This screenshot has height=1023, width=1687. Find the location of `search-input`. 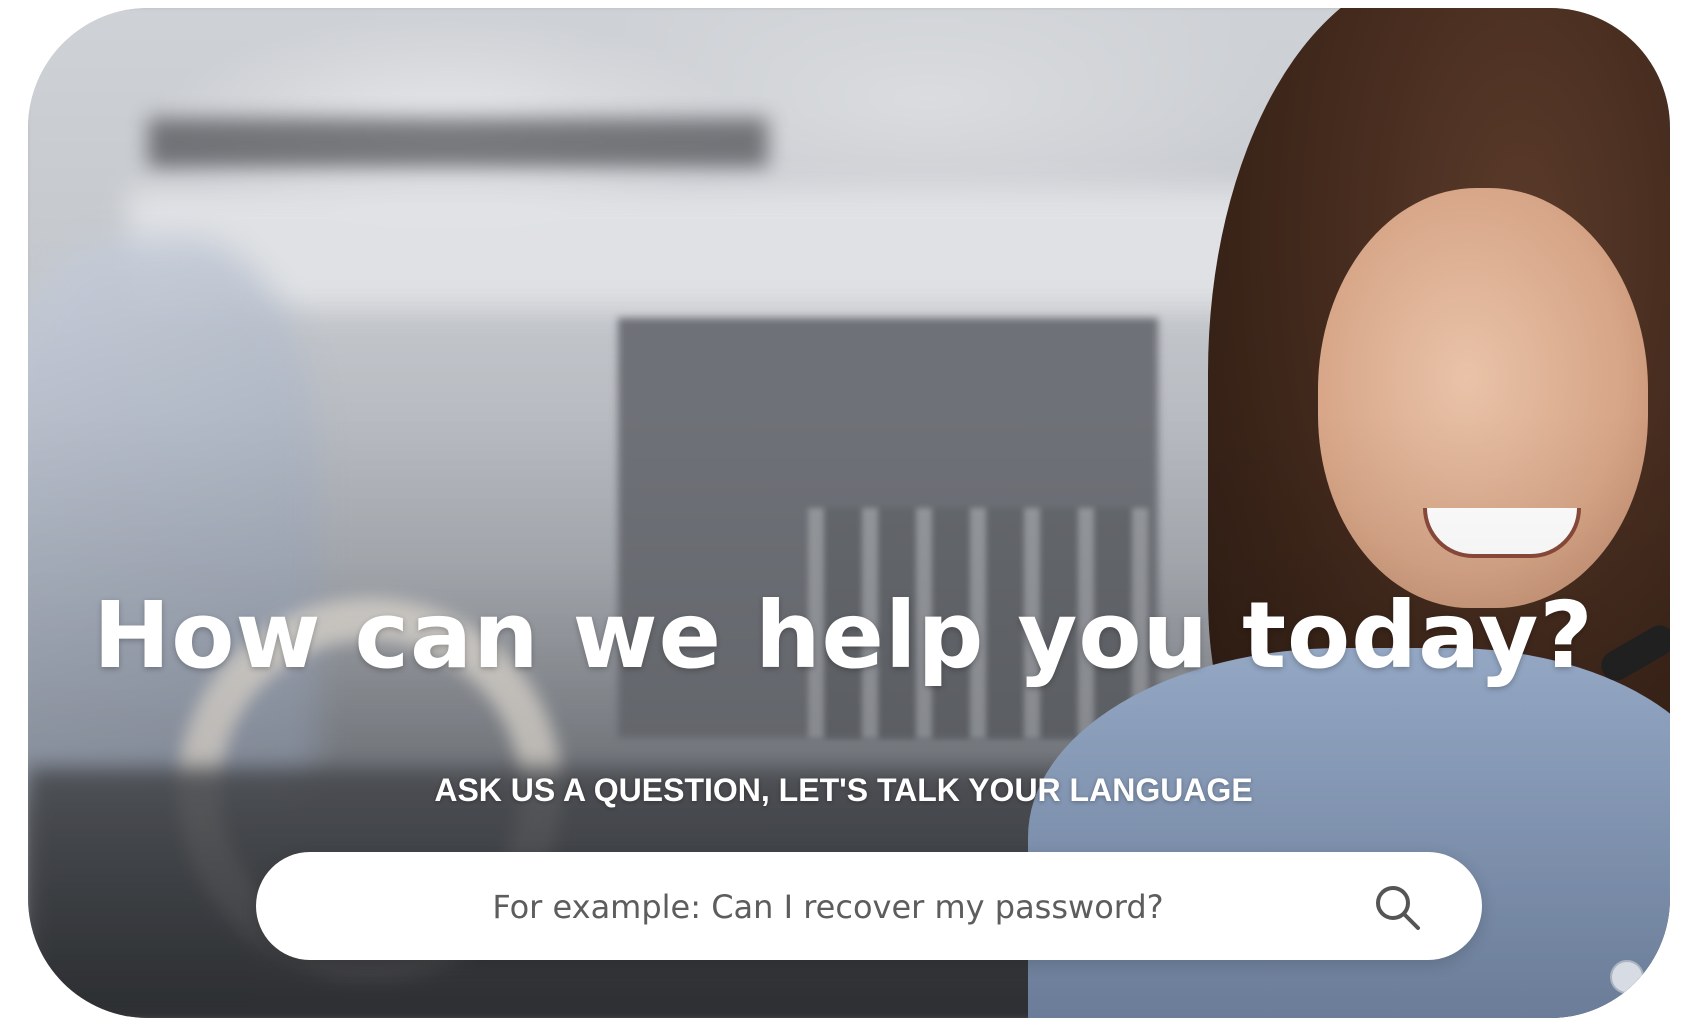

search-input is located at coordinates (828, 907).